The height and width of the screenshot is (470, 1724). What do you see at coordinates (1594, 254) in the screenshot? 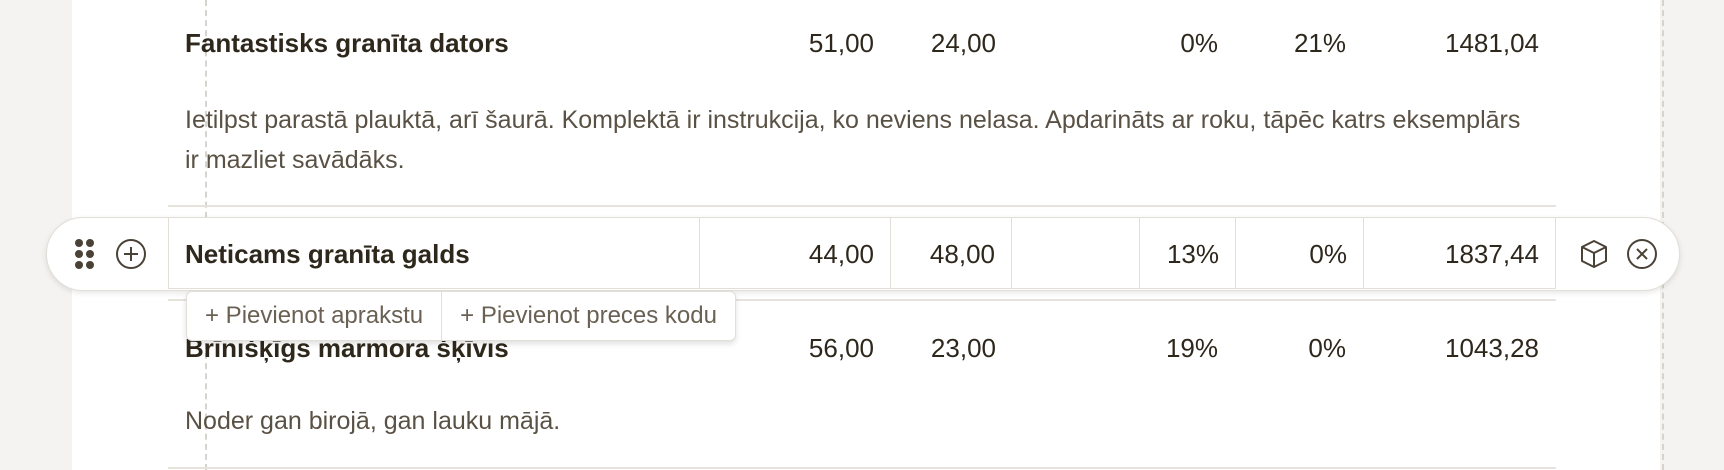
I see `cube-icon` at bounding box center [1594, 254].